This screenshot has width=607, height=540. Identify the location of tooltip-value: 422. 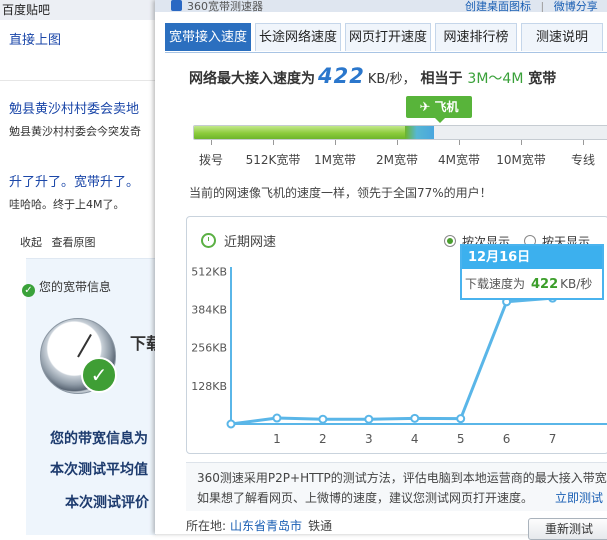
(545, 284).